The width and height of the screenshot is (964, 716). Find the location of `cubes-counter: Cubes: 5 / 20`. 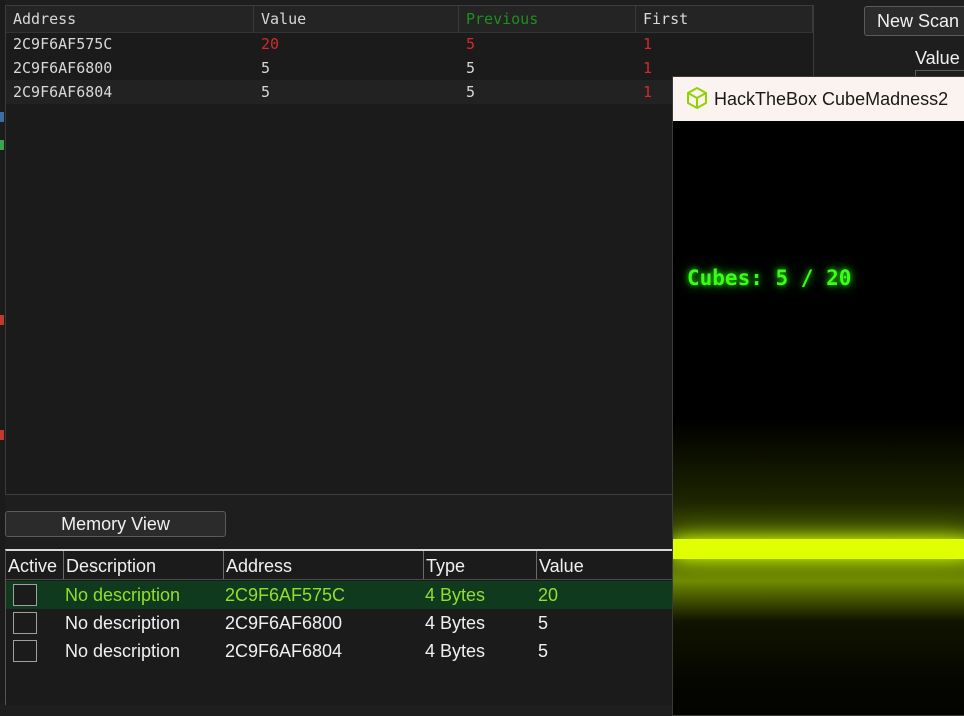

cubes-counter: Cubes: 5 / 20 is located at coordinates (769, 278).